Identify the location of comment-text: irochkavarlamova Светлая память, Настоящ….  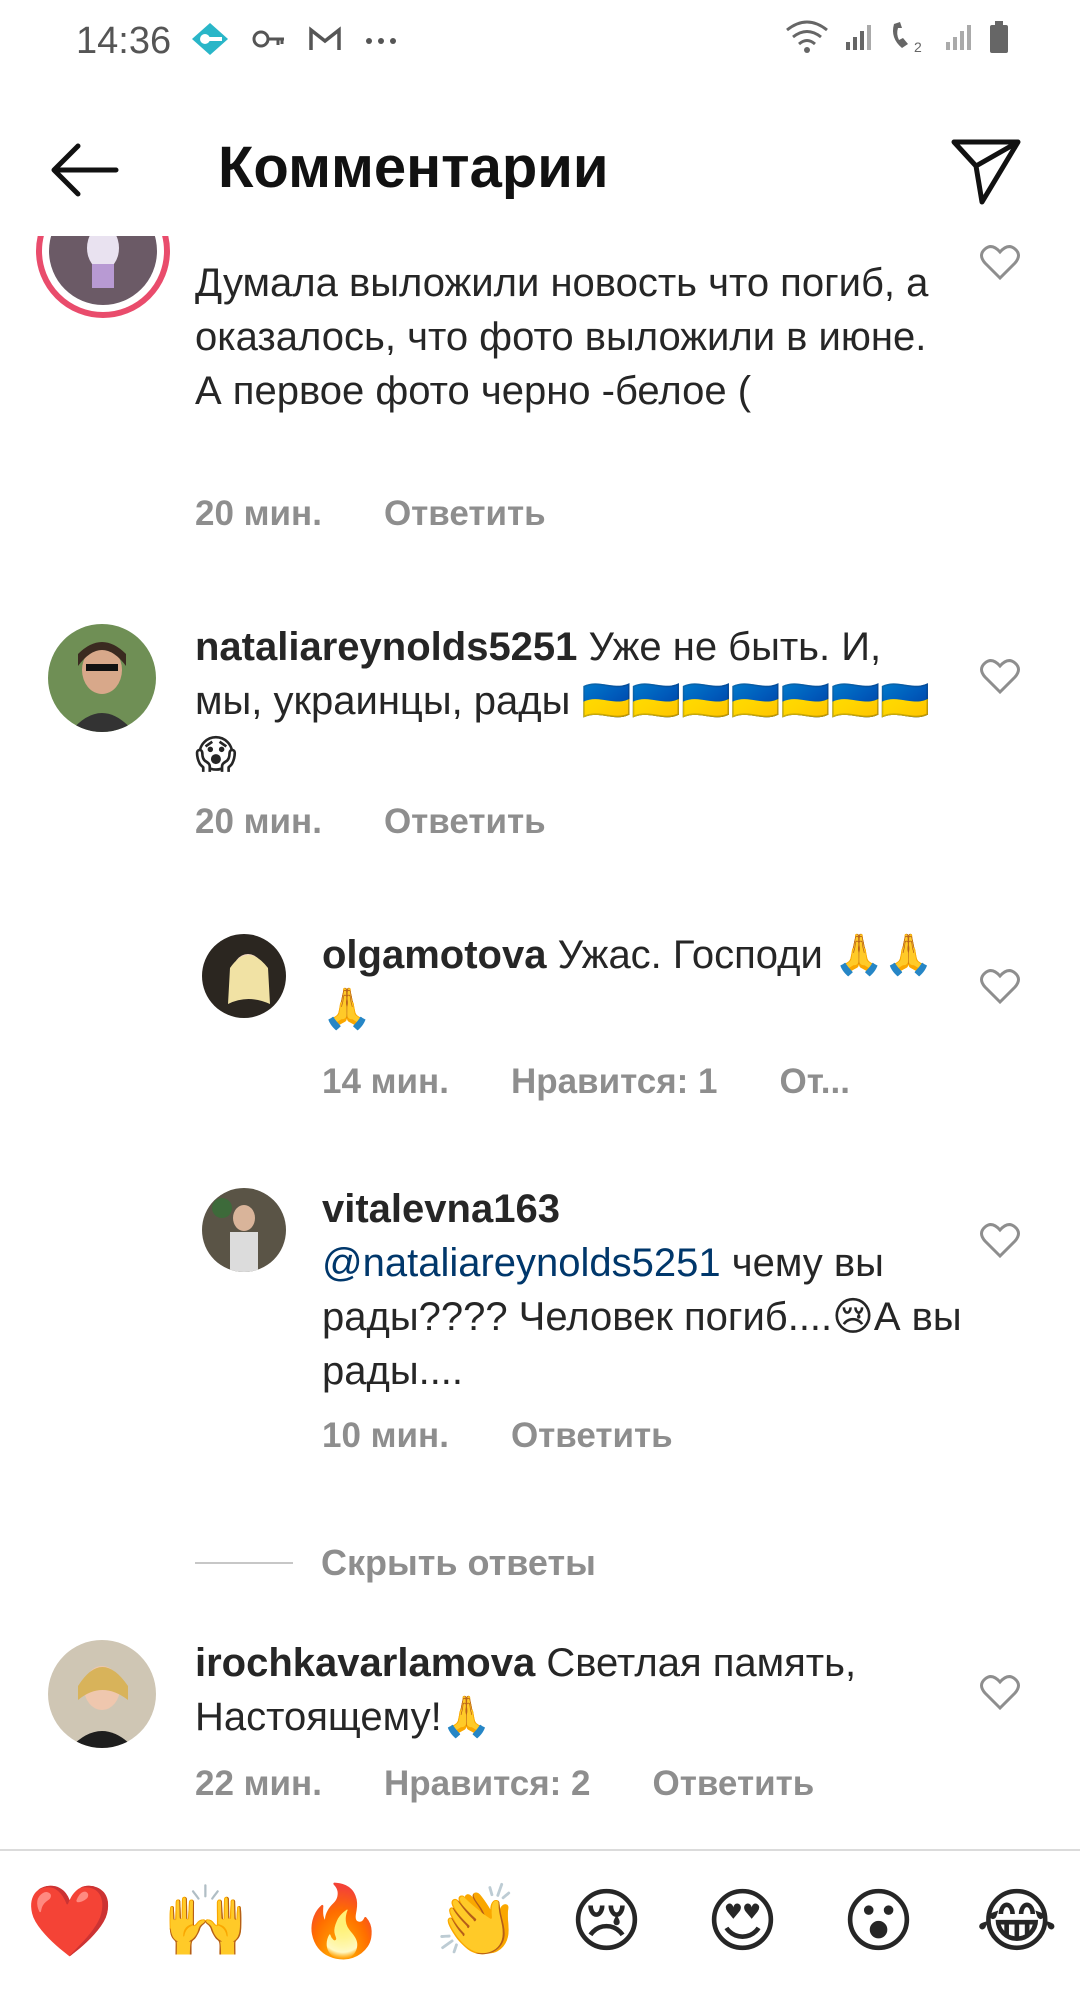
(526, 1690).